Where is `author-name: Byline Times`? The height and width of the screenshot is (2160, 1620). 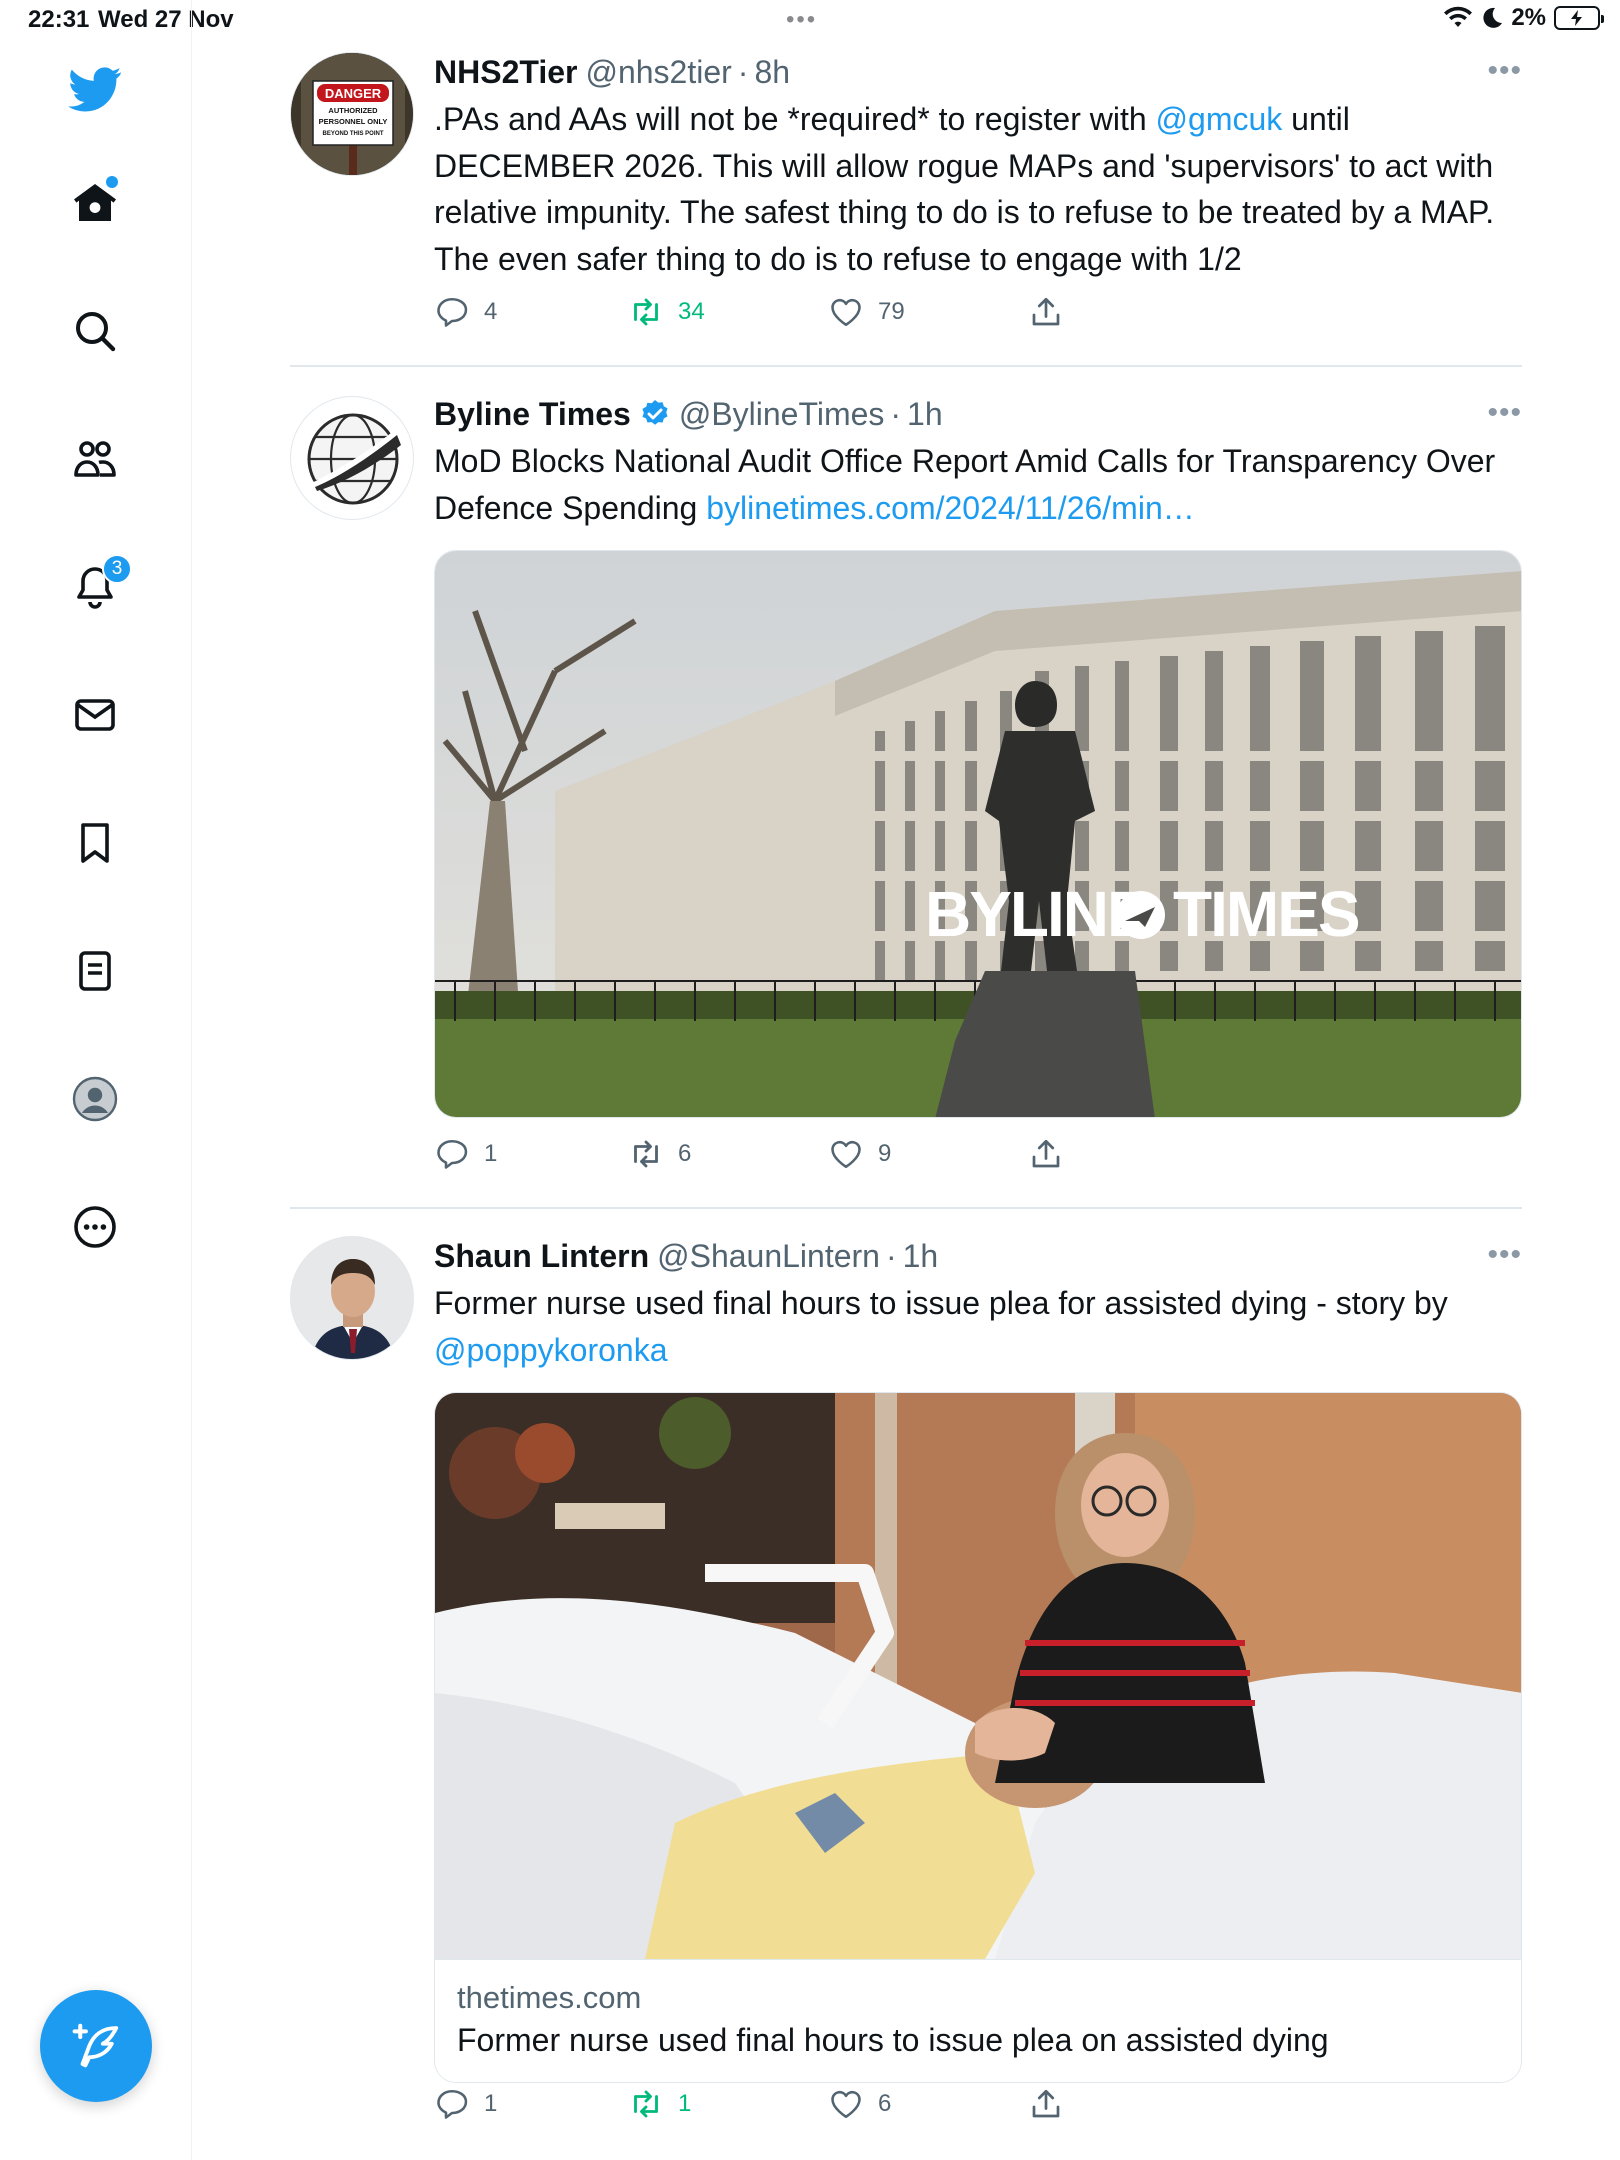 author-name: Byline Times is located at coordinates (532, 414).